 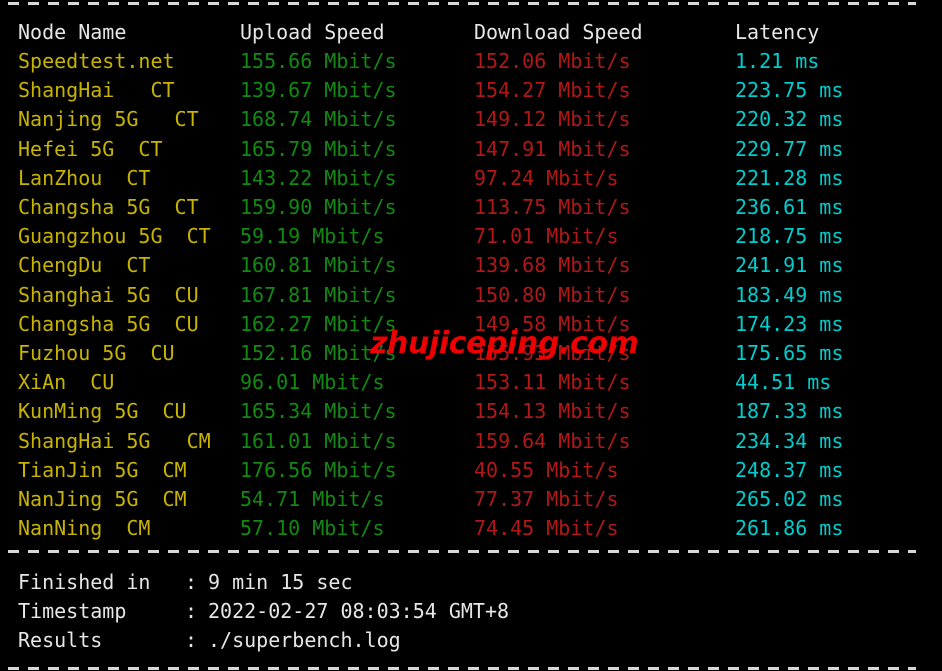 I want to click on cell-download-speed: 71.01 Mbit/s, so click(x=546, y=236).